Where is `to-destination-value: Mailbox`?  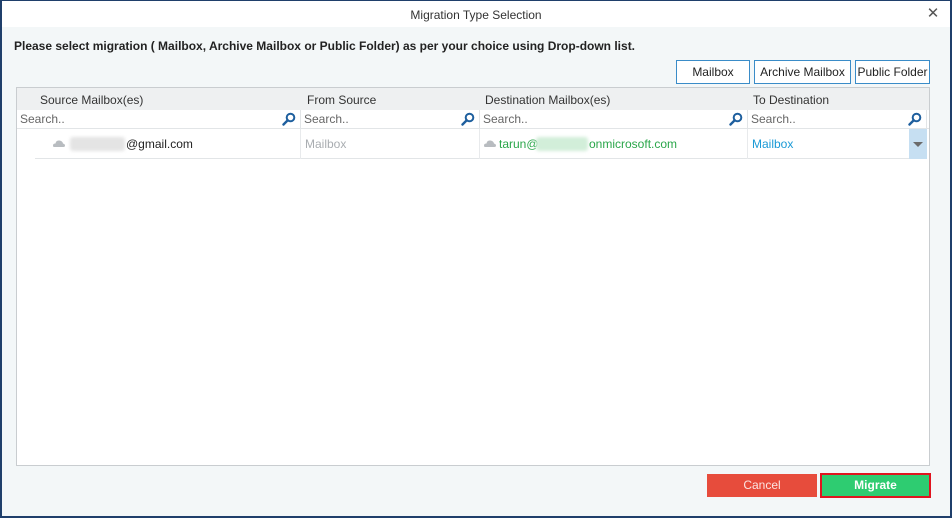
to-destination-value: Mailbox is located at coordinates (772, 144).